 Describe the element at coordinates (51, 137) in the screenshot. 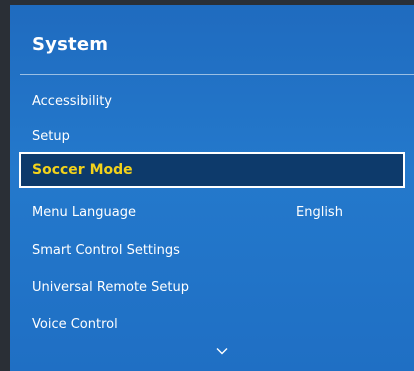

I see `menu-item-setup: Setup` at that location.